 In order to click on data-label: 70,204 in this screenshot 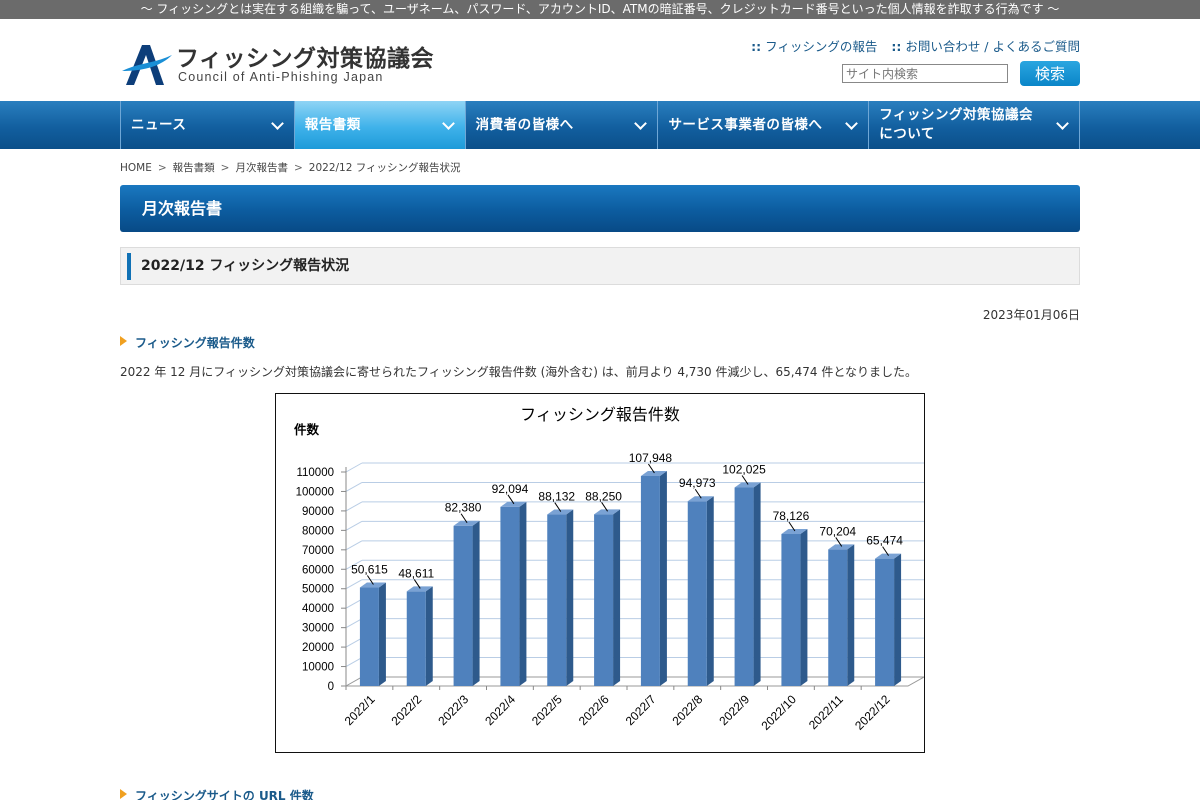, I will do `click(837, 531)`.